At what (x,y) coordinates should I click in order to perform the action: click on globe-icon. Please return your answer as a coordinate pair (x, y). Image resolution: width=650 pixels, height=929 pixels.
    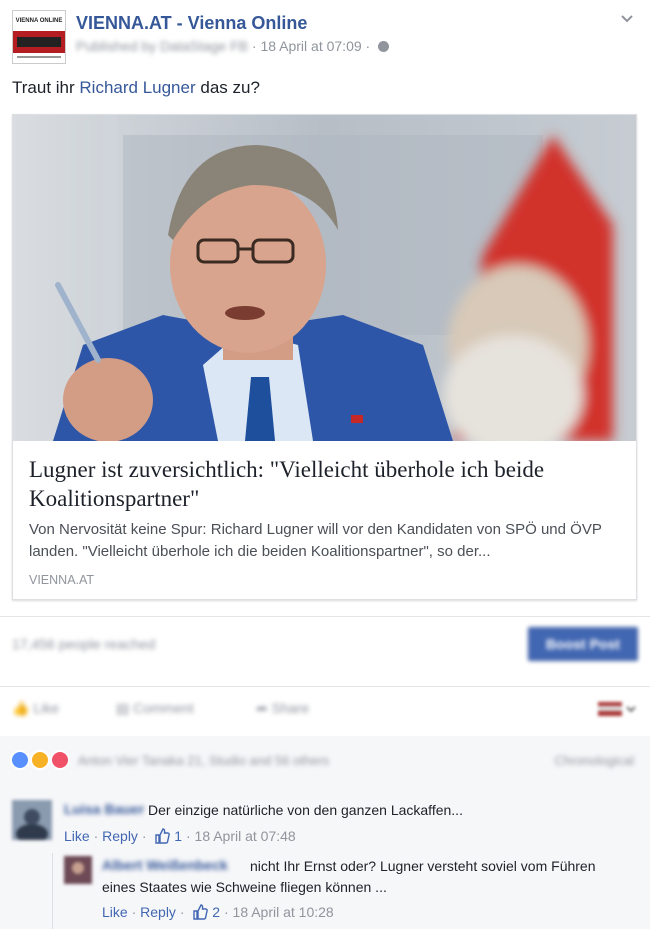
    Looking at the image, I should click on (384, 46).